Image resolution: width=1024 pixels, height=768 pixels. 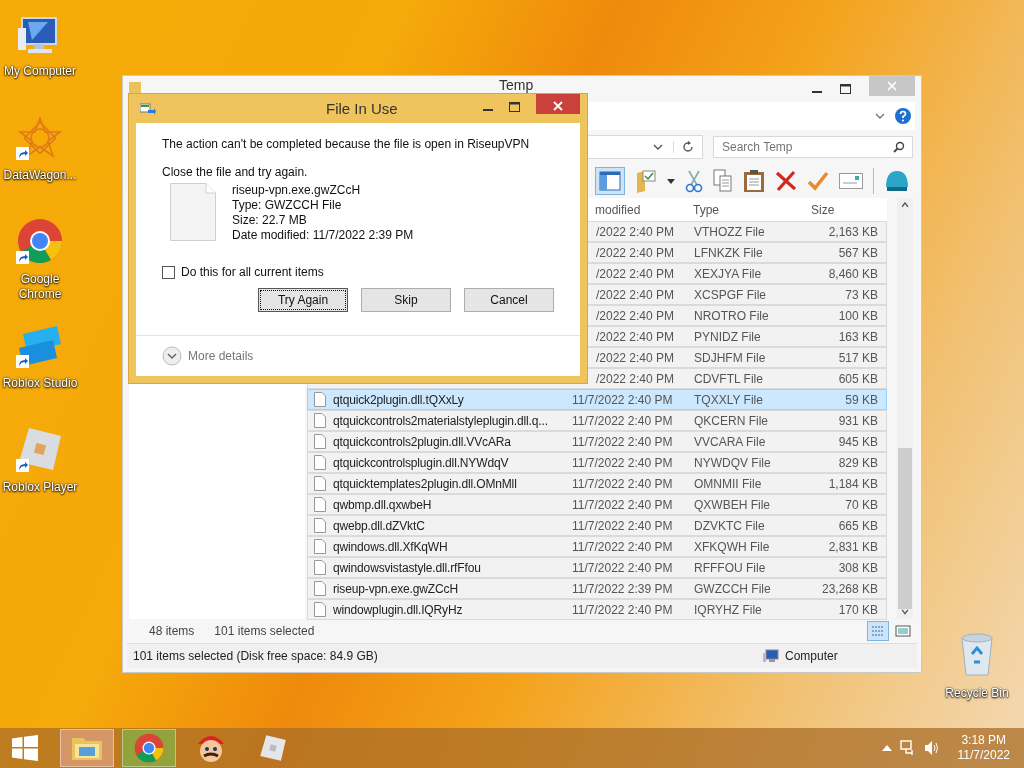 I want to click on shell-icon, so click(x=897, y=181).